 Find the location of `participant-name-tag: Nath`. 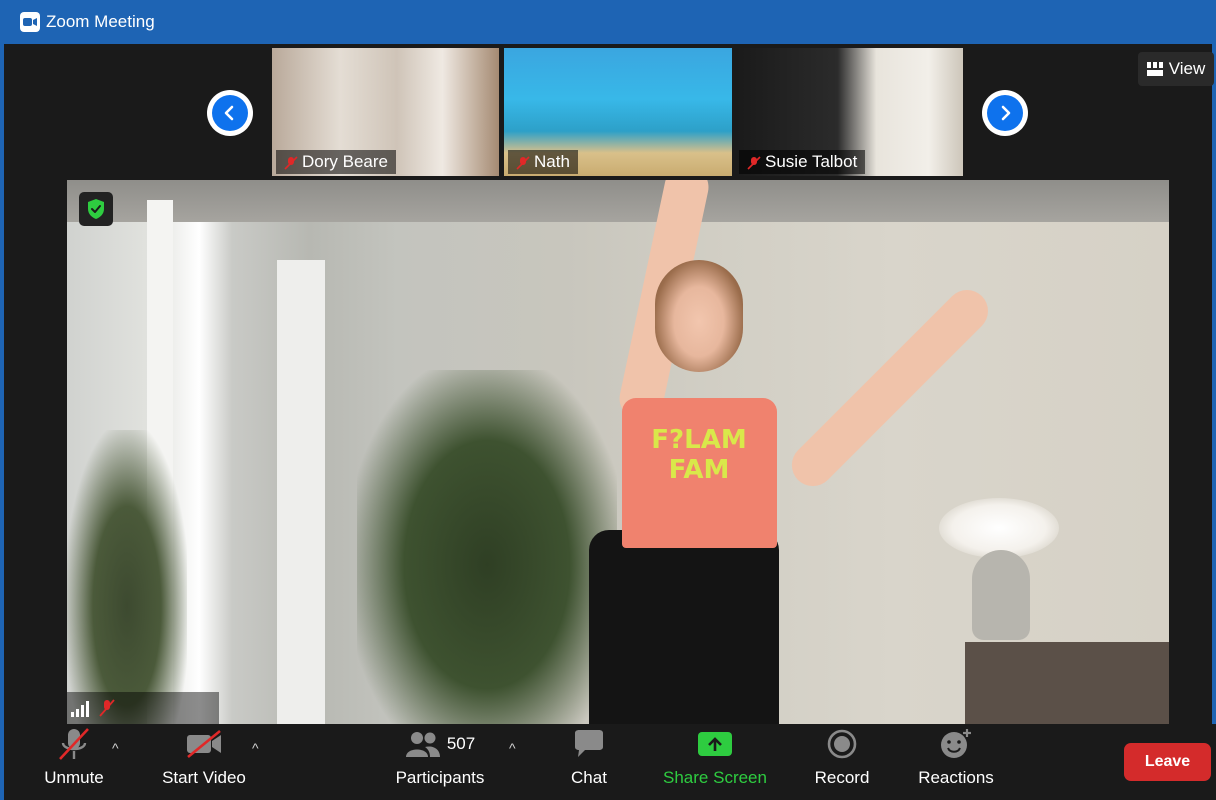

participant-name-tag: Nath is located at coordinates (543, 162).